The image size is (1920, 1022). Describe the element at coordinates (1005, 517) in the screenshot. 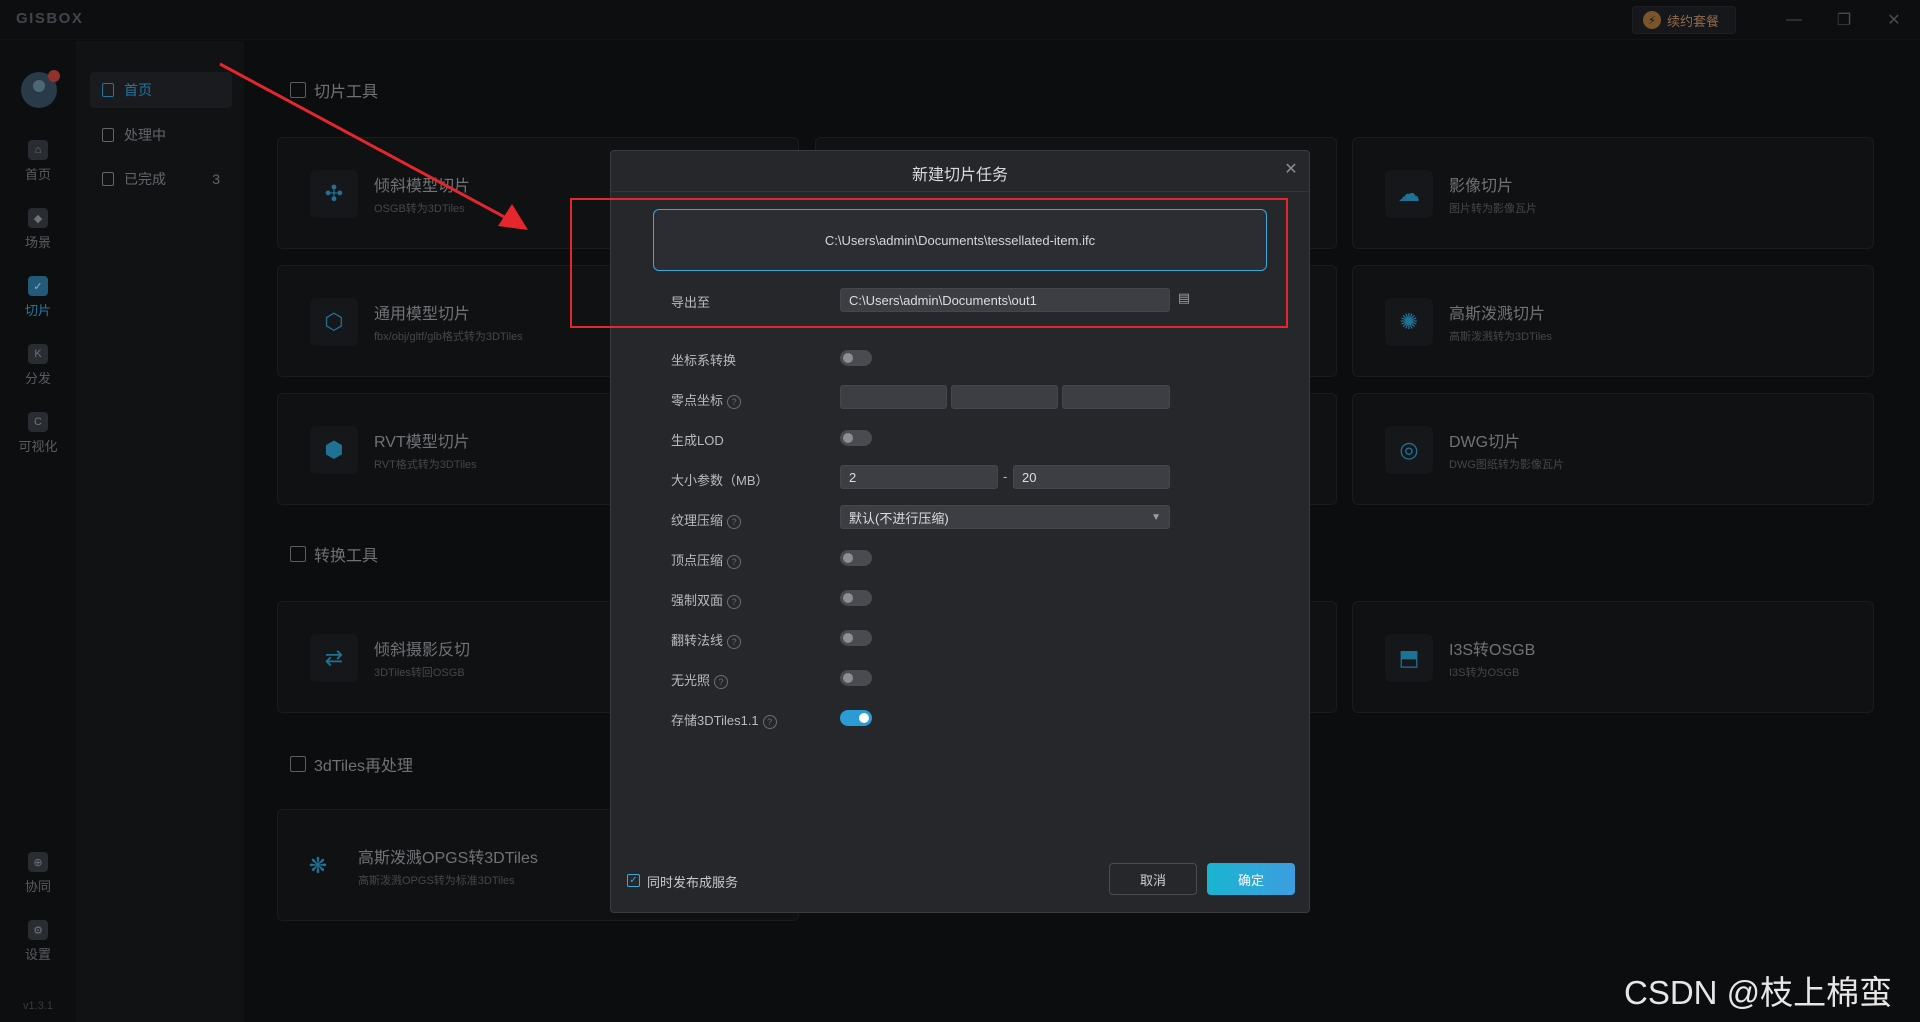

I see `texture-compress-select: 默认(不进行压缩) ▼` at that location.